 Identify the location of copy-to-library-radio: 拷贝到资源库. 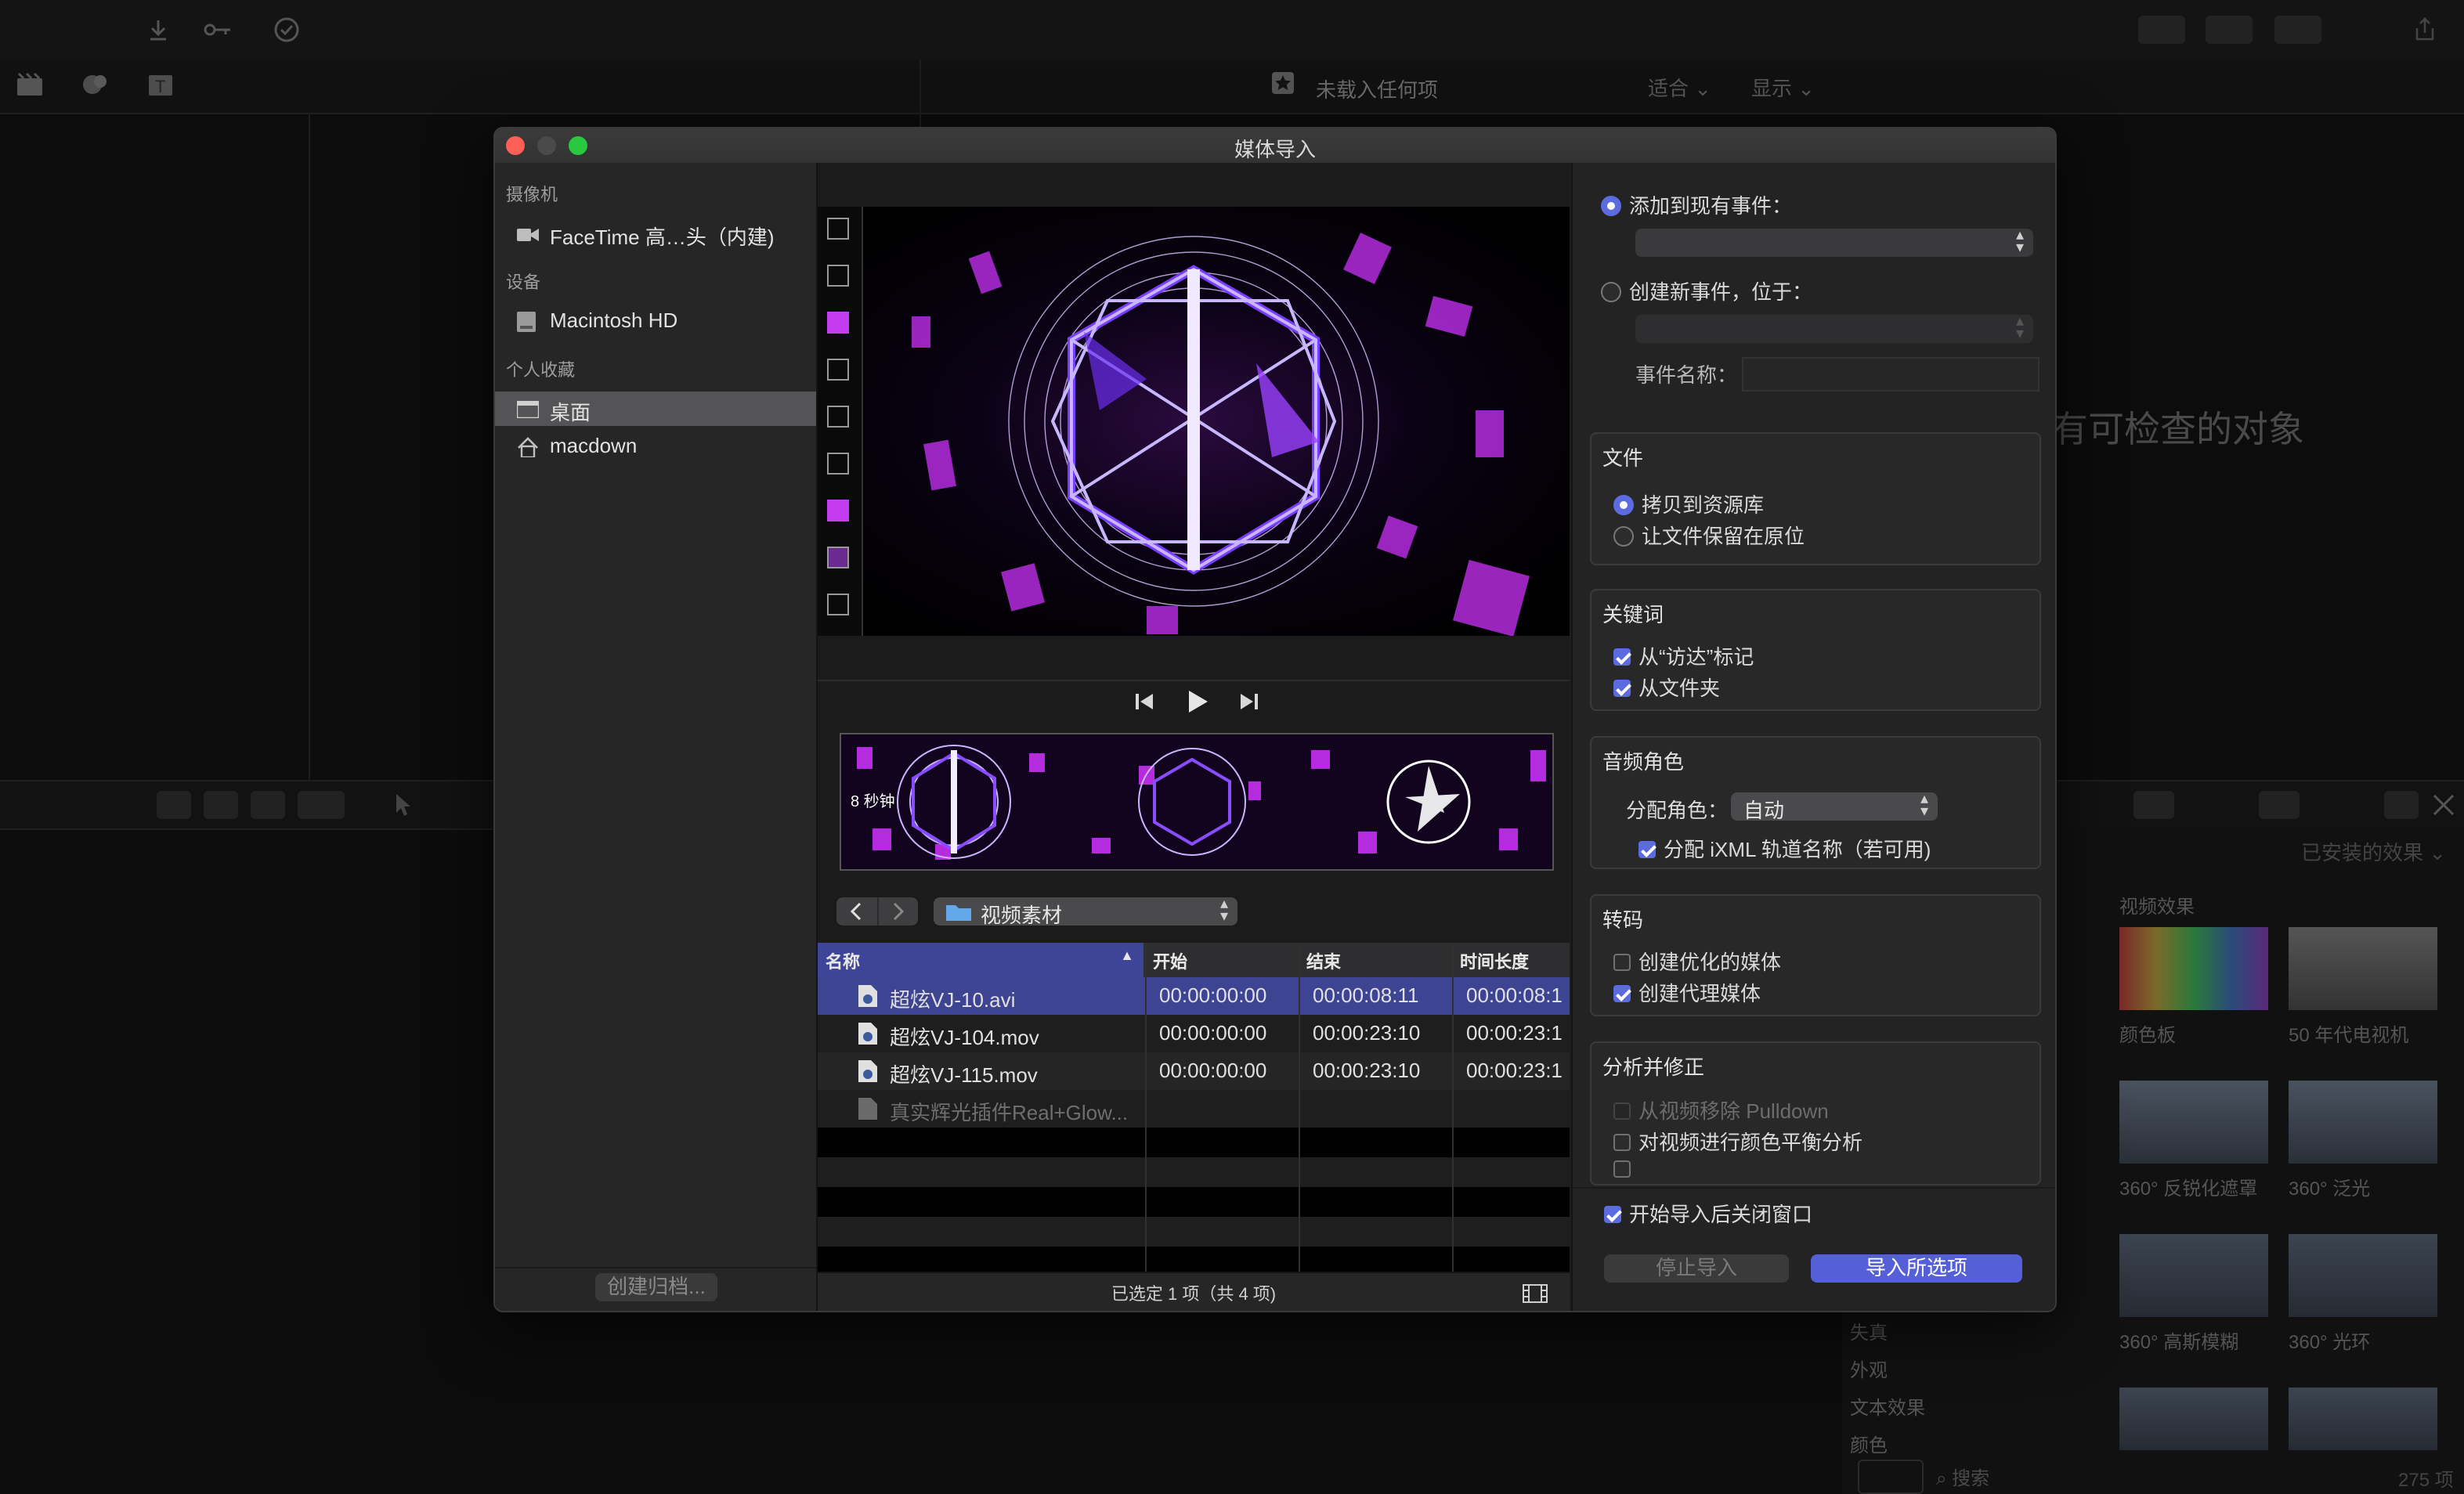
(1688, 503).